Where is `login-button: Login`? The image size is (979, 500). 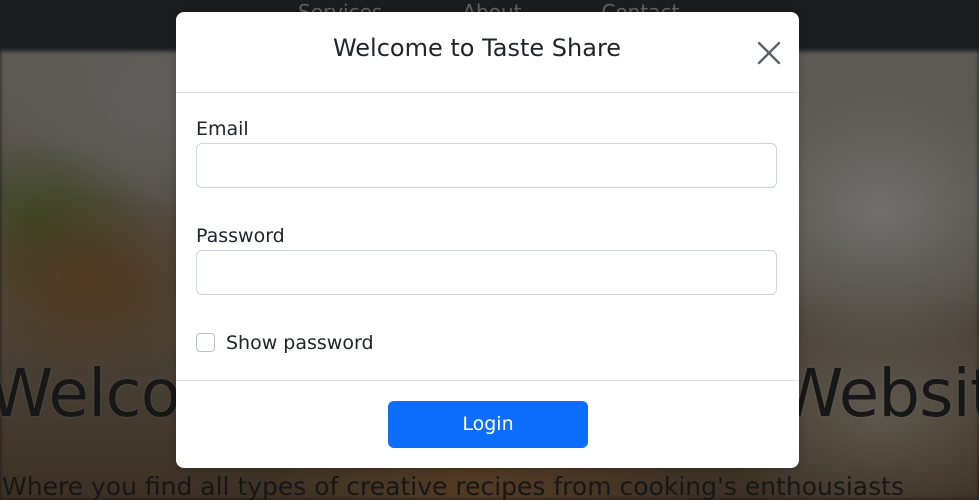 login-button: Login is located at coordinates (488, 424).